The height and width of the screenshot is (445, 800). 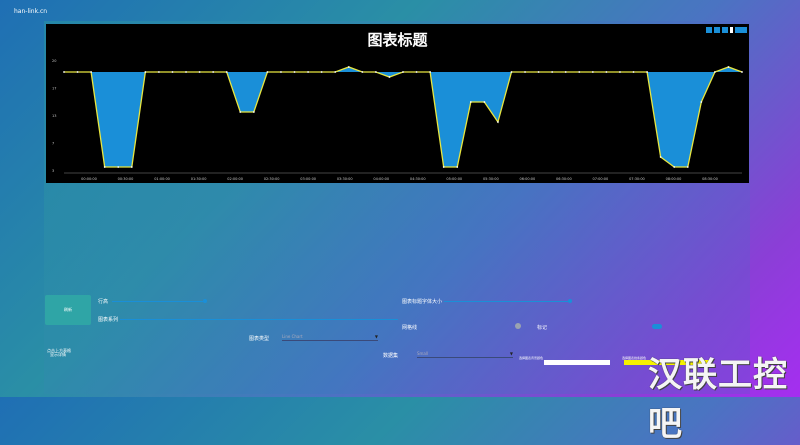 I want to click on chart-toolbox, so click(x=726, y=30).